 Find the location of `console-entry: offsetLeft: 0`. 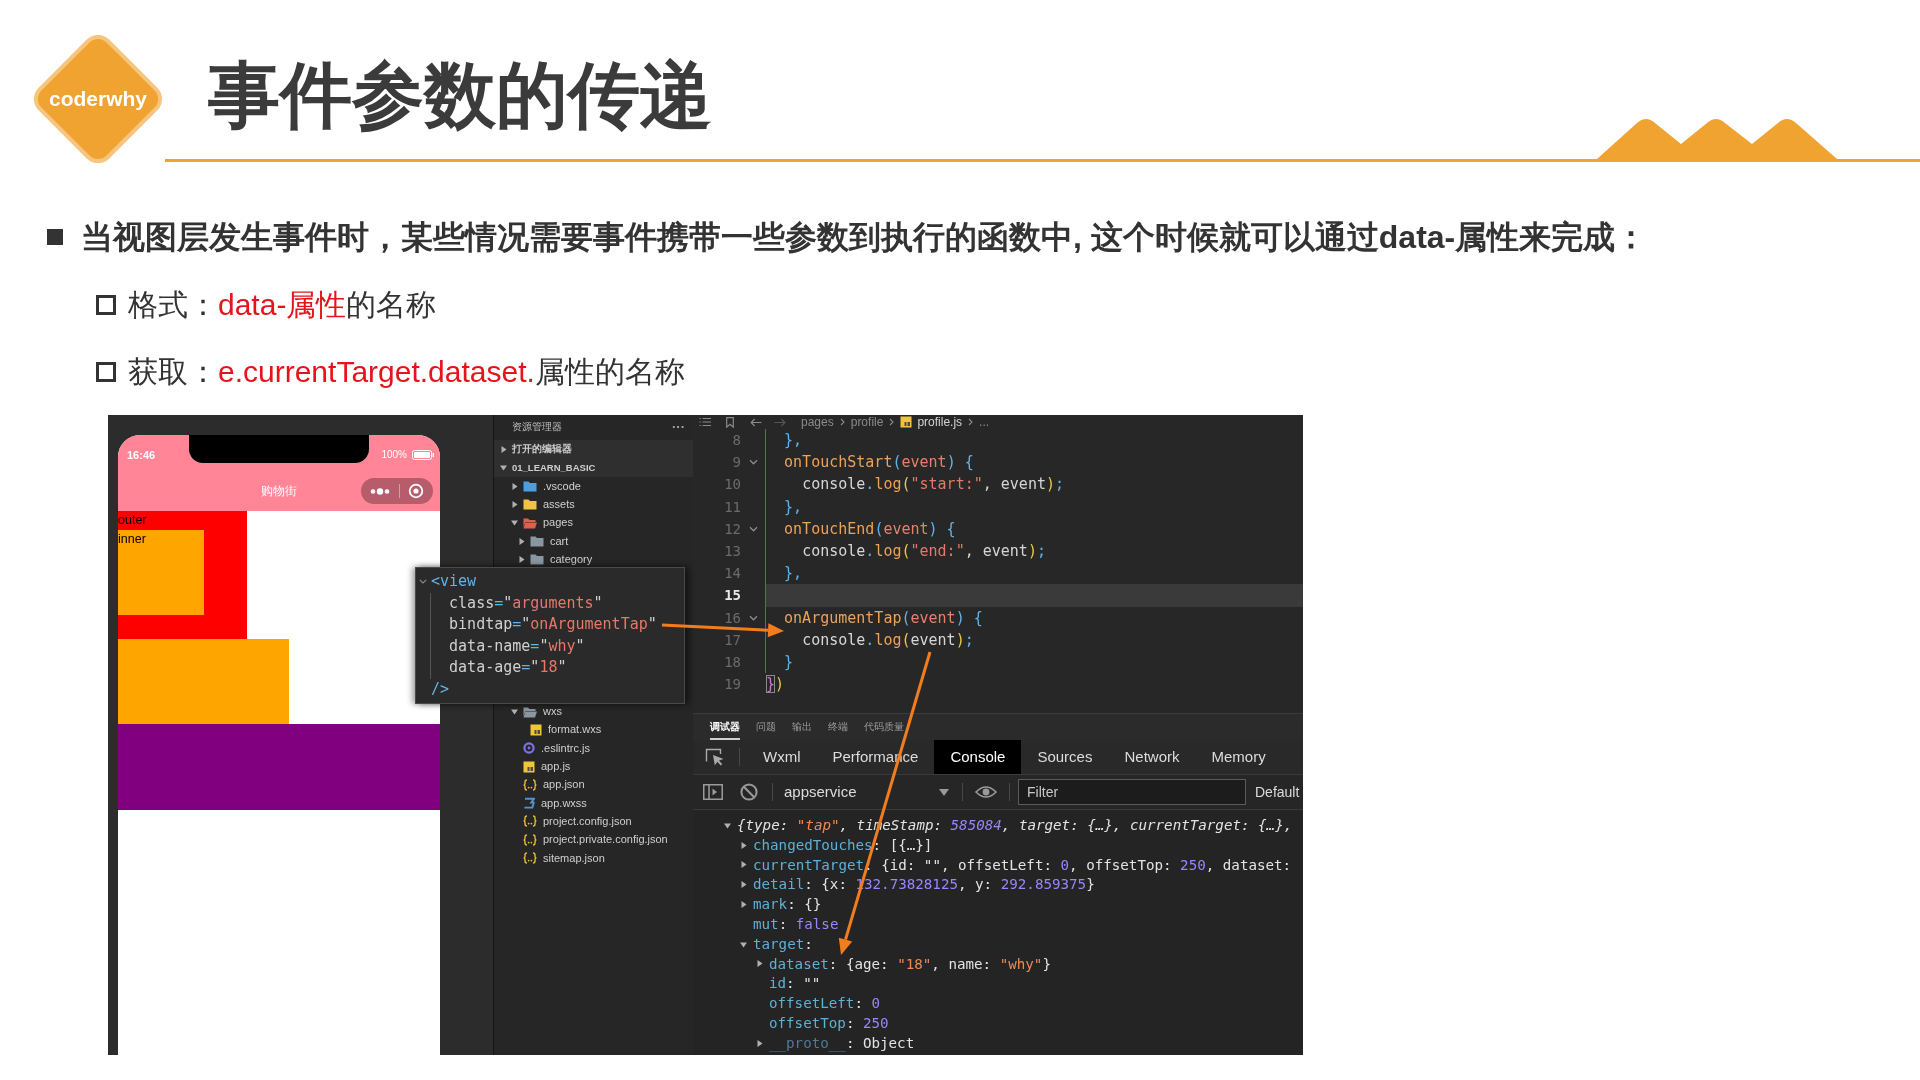

console-entry: offsetLeft: 0 is located at coordinates (825, 1004).